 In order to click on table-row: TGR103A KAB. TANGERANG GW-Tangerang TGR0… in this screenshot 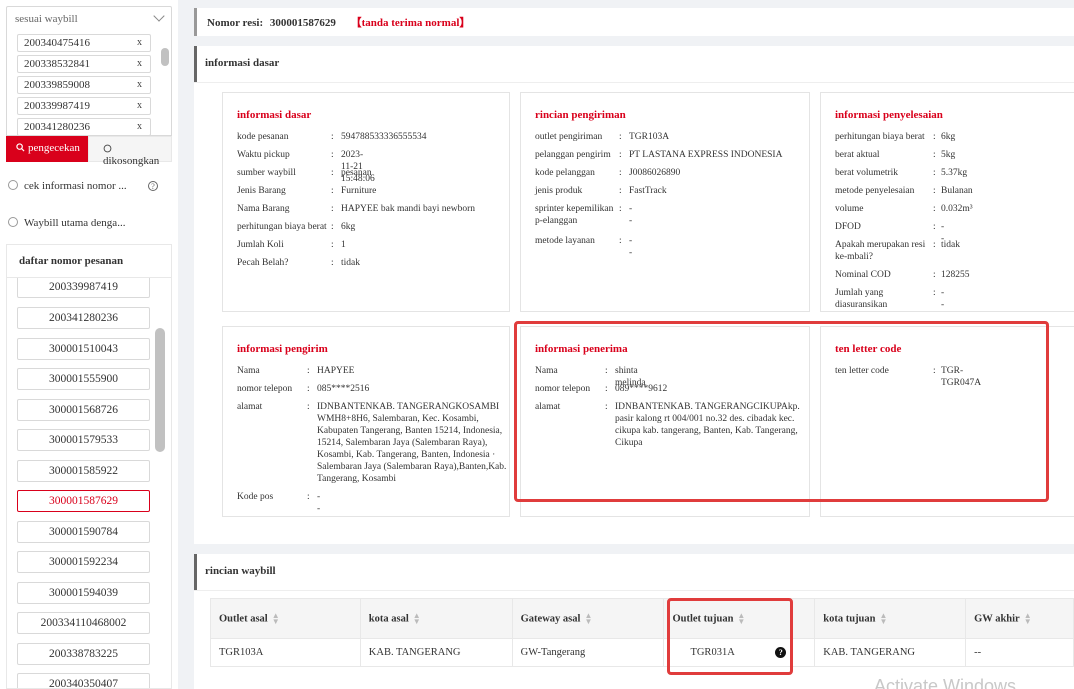, I will do `click(642, 652)`.